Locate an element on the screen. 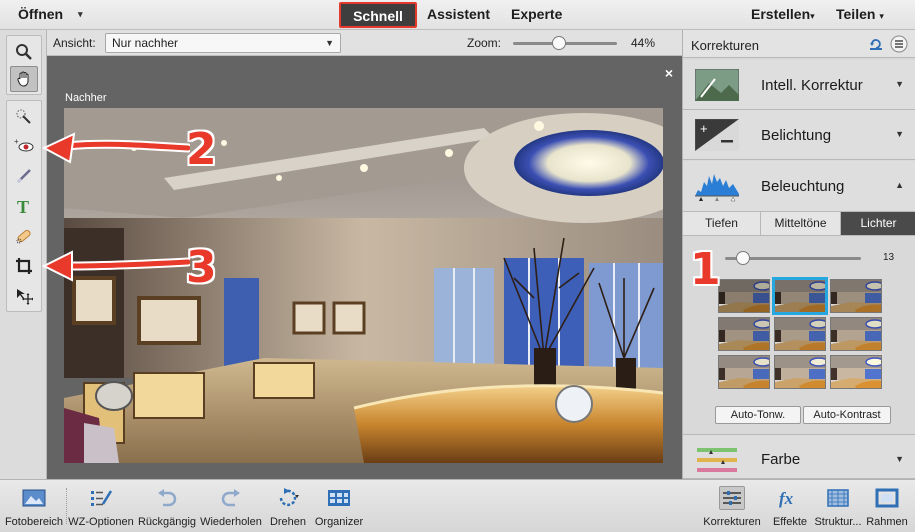  adjustment-lighting: Beleuchtung ▲ is located at coordinates (799, 186).